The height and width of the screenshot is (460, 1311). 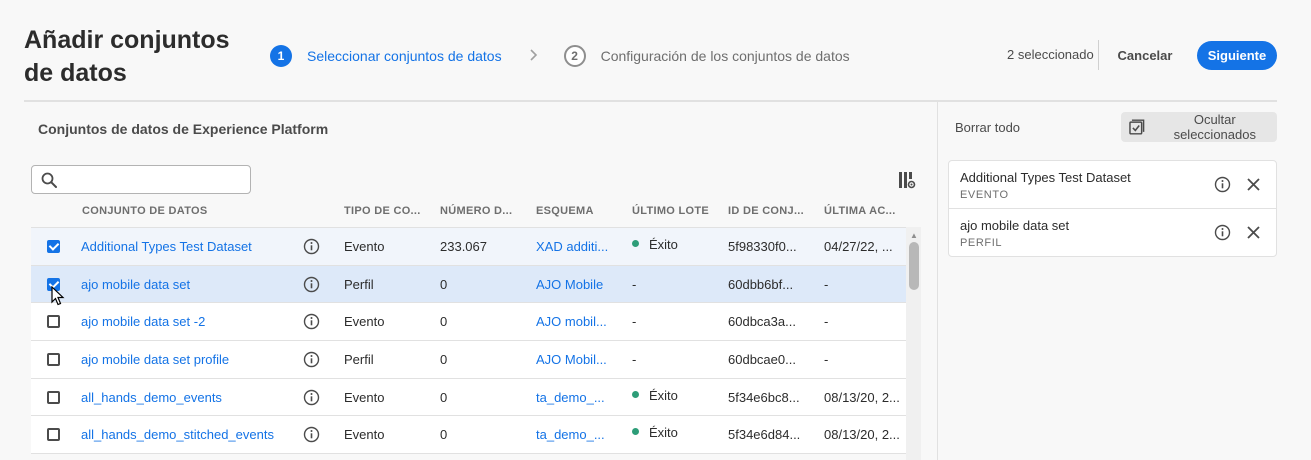 I want to click on record-count: 233.067, so click(x=463, y=246).